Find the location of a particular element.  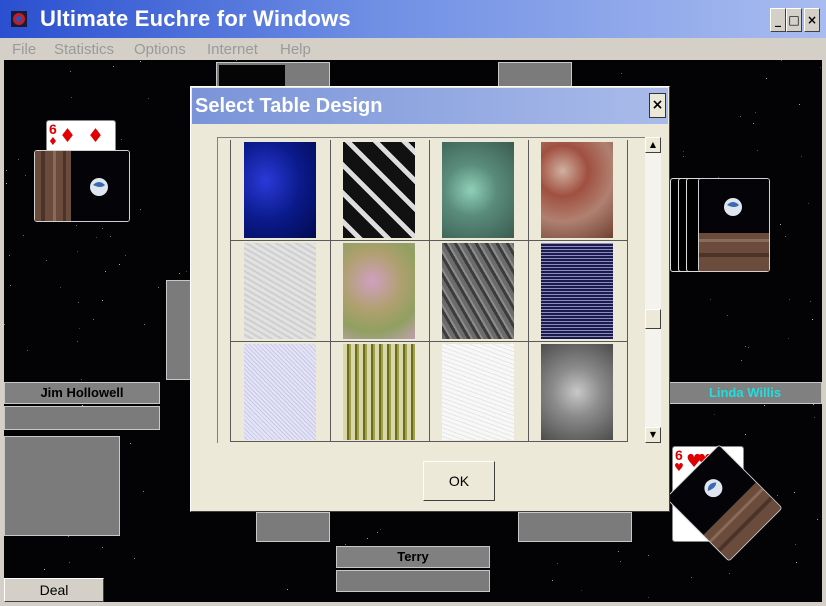

menu-help: Help is located at coordinates (295, 49).